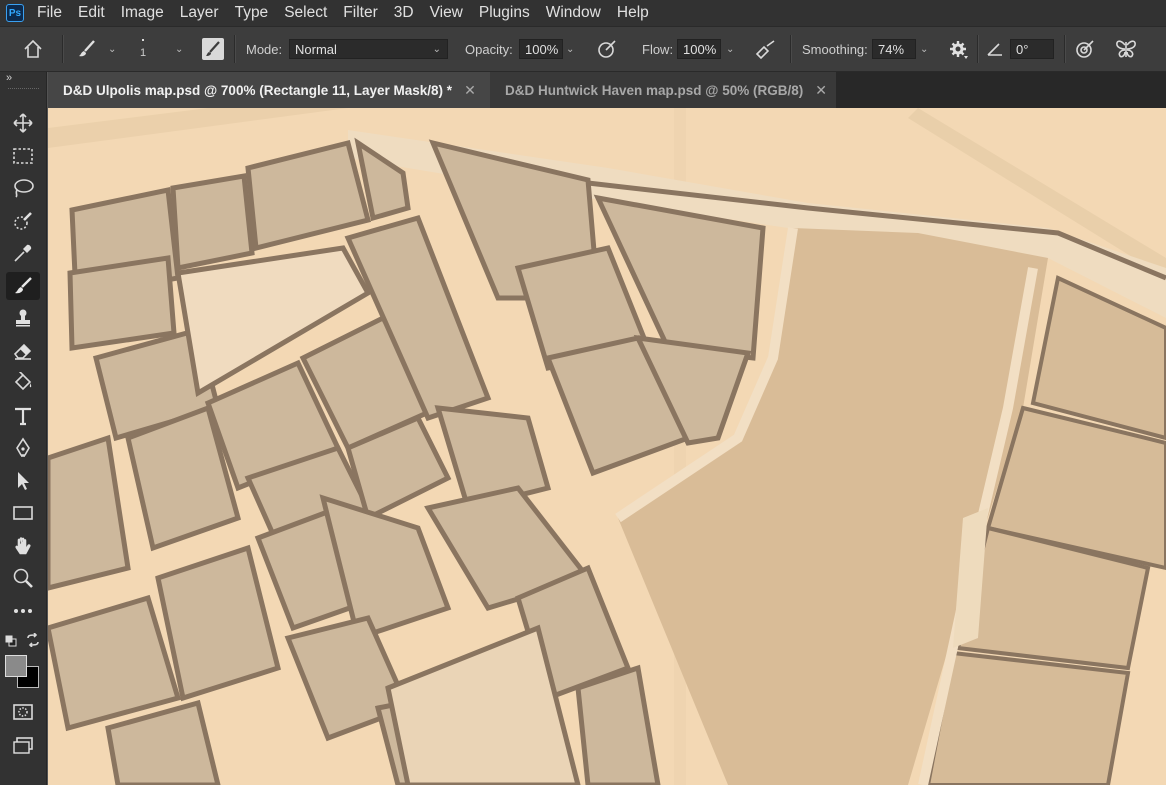 The width and height of the screenshot is (1166, 785). I want to click on rect-marquee-icon, so click(23, 156).